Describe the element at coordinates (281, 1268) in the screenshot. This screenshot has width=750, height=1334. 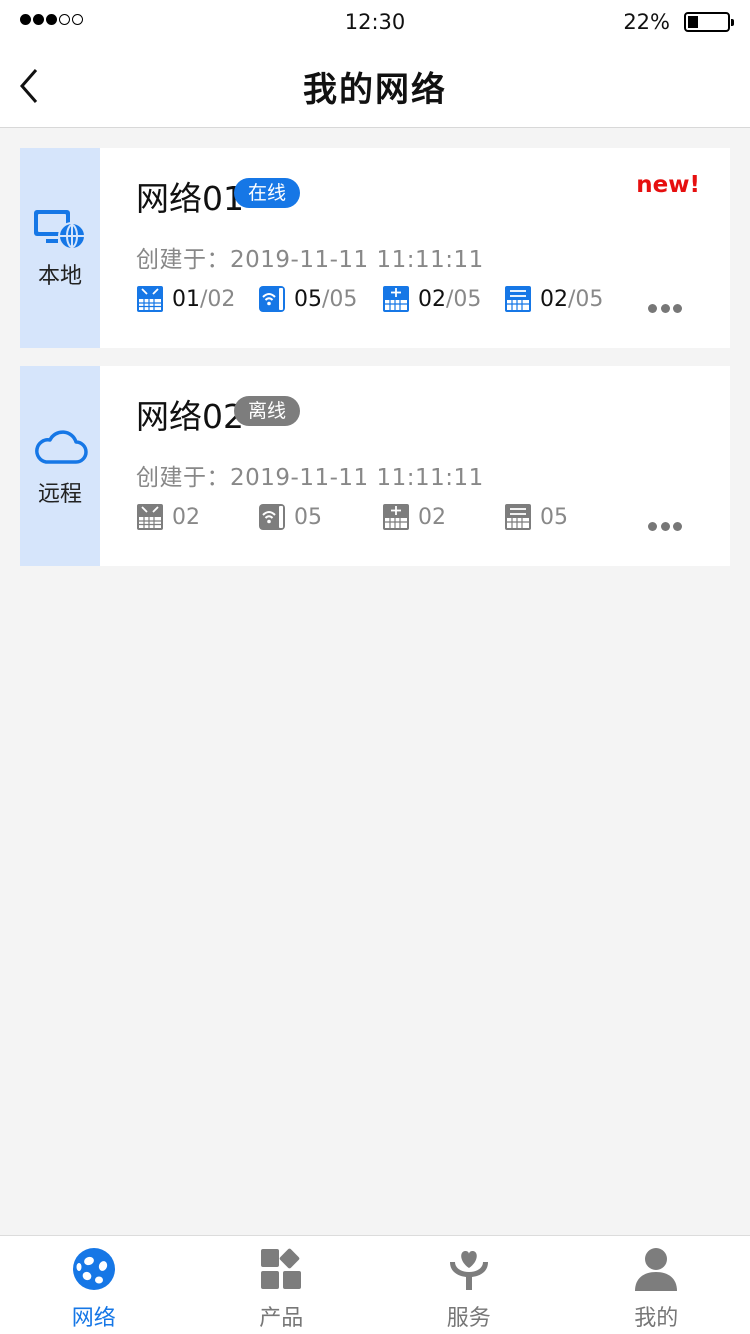
I see `product-grid-icon` at that location.